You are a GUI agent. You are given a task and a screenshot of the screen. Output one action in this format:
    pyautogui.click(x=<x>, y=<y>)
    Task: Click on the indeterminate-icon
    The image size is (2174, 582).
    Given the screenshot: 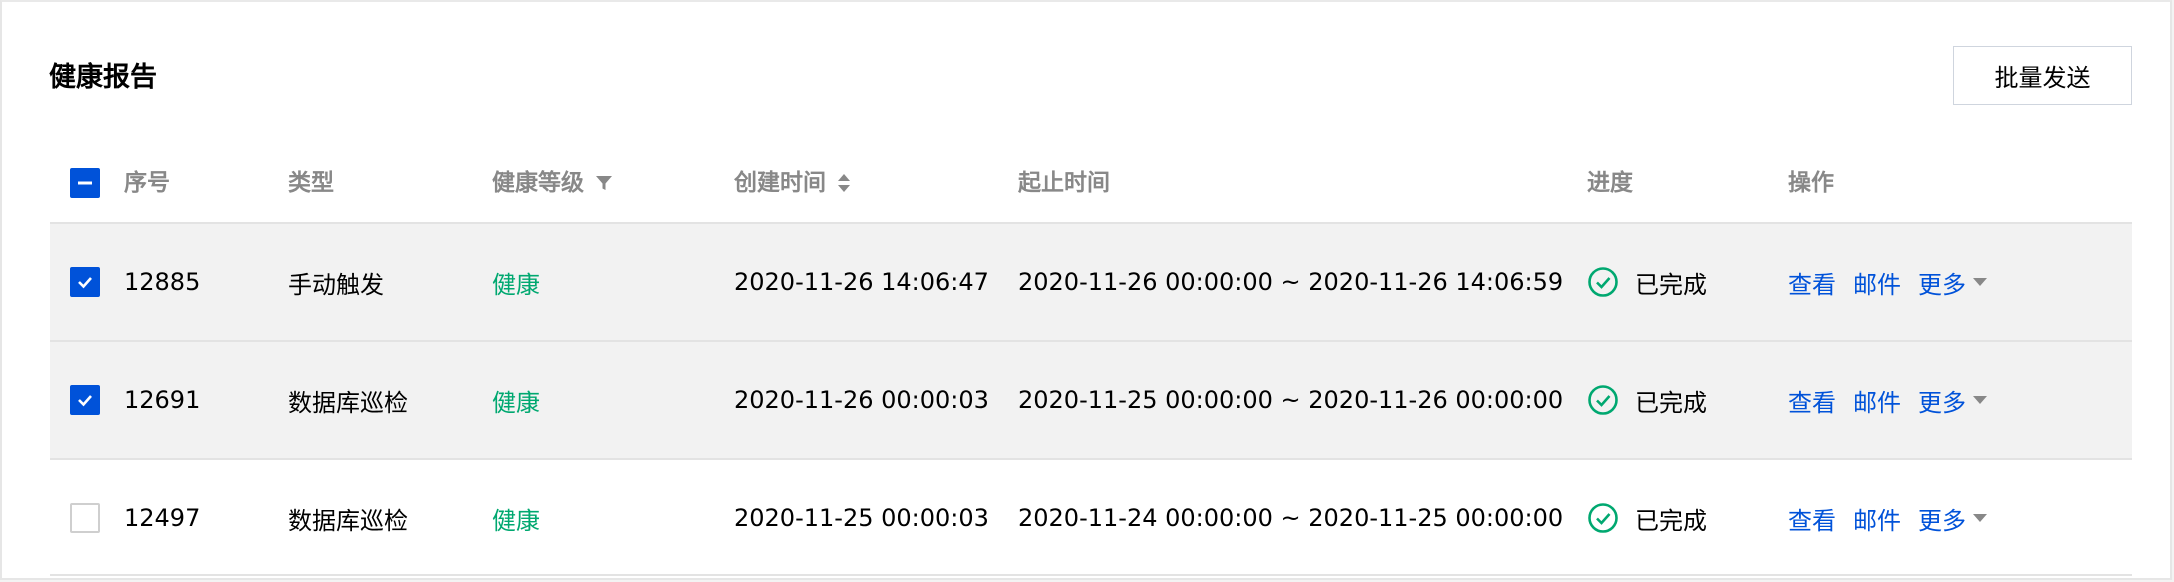 What is the action you would take?
    pyautogui.click(x=85, y=183)
    